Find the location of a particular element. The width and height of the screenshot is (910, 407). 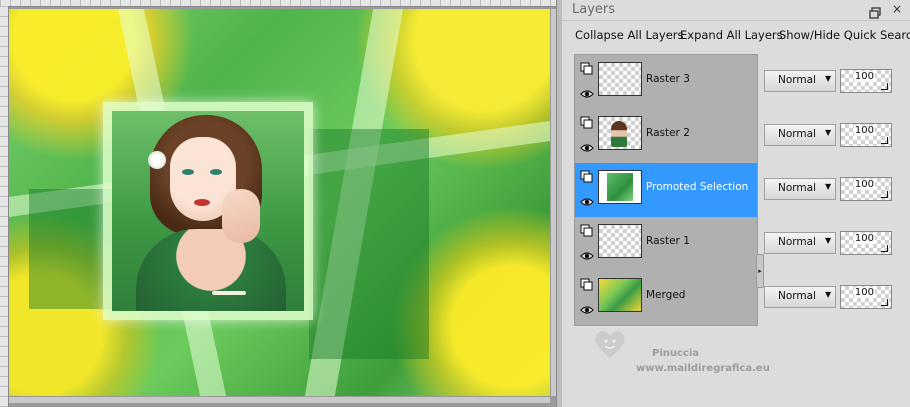

palette-titlebar: Layers × is located at coordinates (736, 10).